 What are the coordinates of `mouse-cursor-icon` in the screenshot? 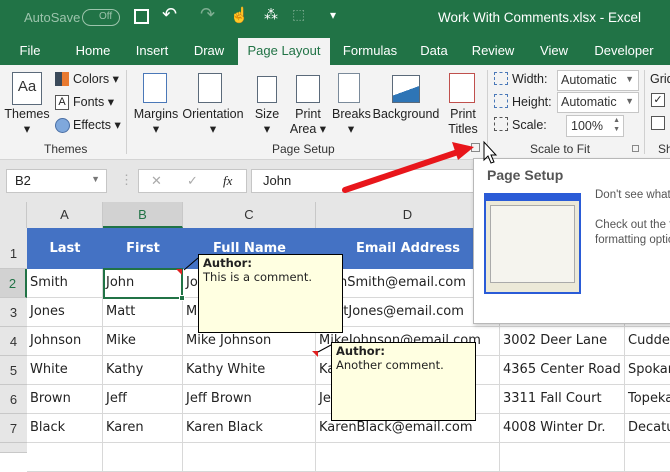 It's located at (490, 152).